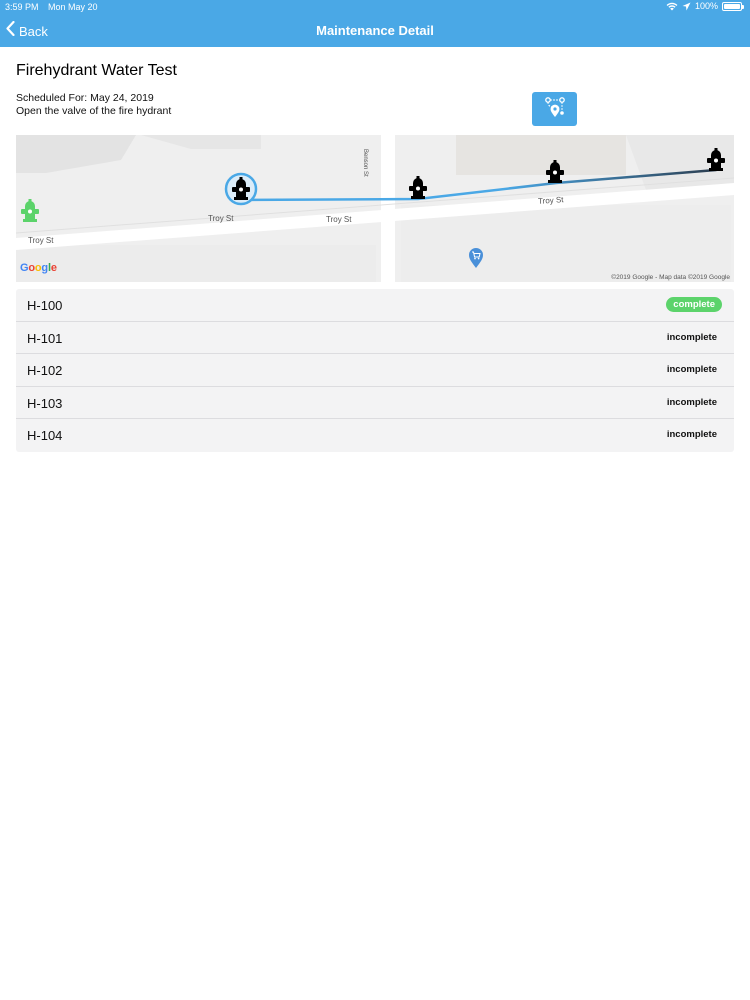 The width and height of the screenshot is (750, 1000). What do you see at coordinates (85, 98) in the screenshot?
I see `scheduled-date: Scheduled For: May 24, 2019` at bounding box center [85, 98].